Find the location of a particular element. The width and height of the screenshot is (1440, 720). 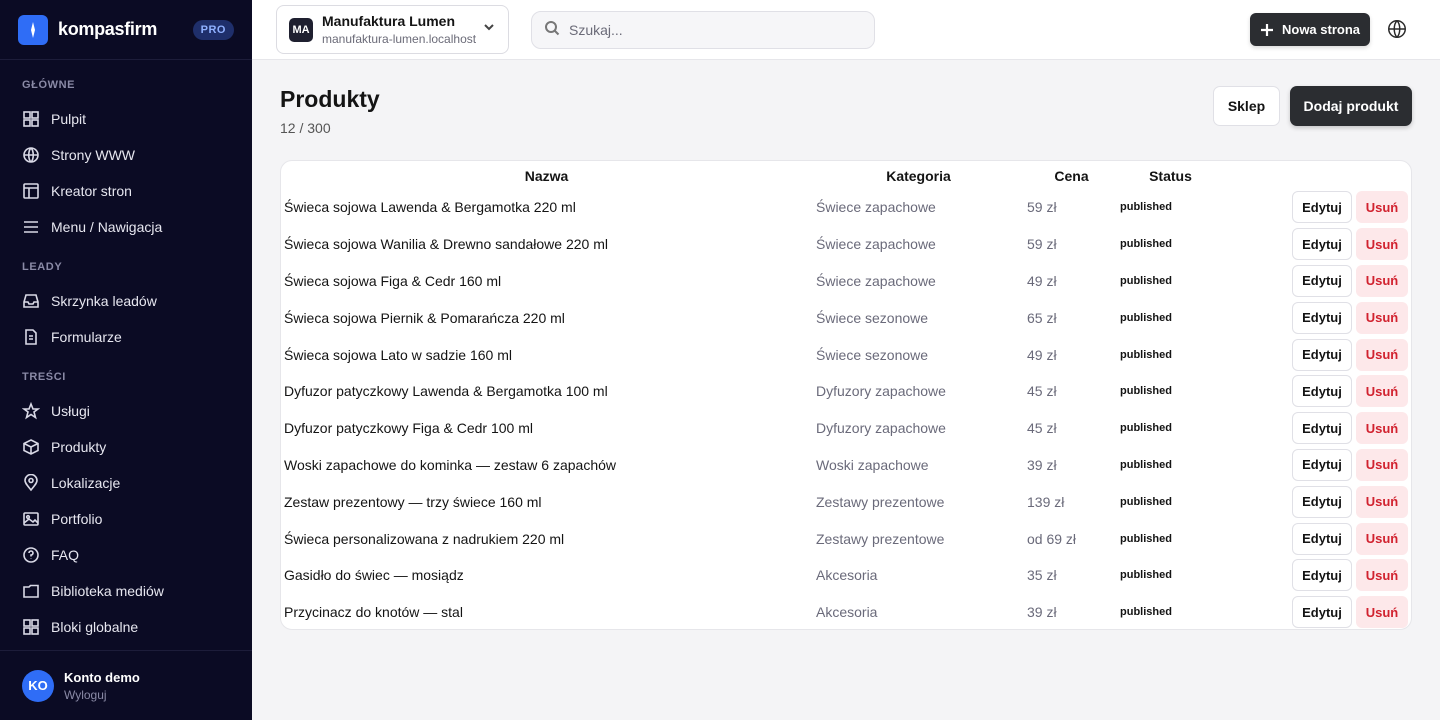

sidebar-item-skrzynka-leadow: Skrzynka leadów is located at coordinates (126, 301).